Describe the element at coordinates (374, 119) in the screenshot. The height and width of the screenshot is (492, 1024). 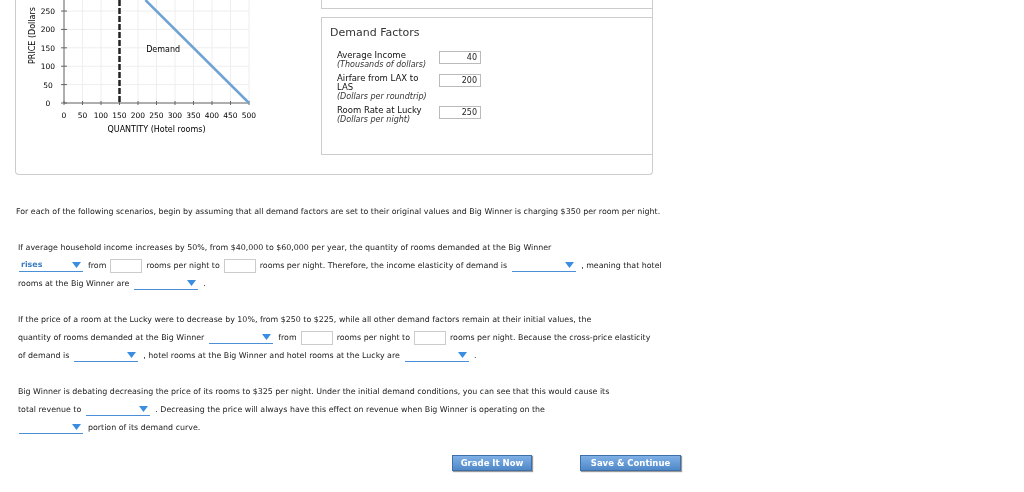
I see `factor-unit: (Dollars per night)` at that location.